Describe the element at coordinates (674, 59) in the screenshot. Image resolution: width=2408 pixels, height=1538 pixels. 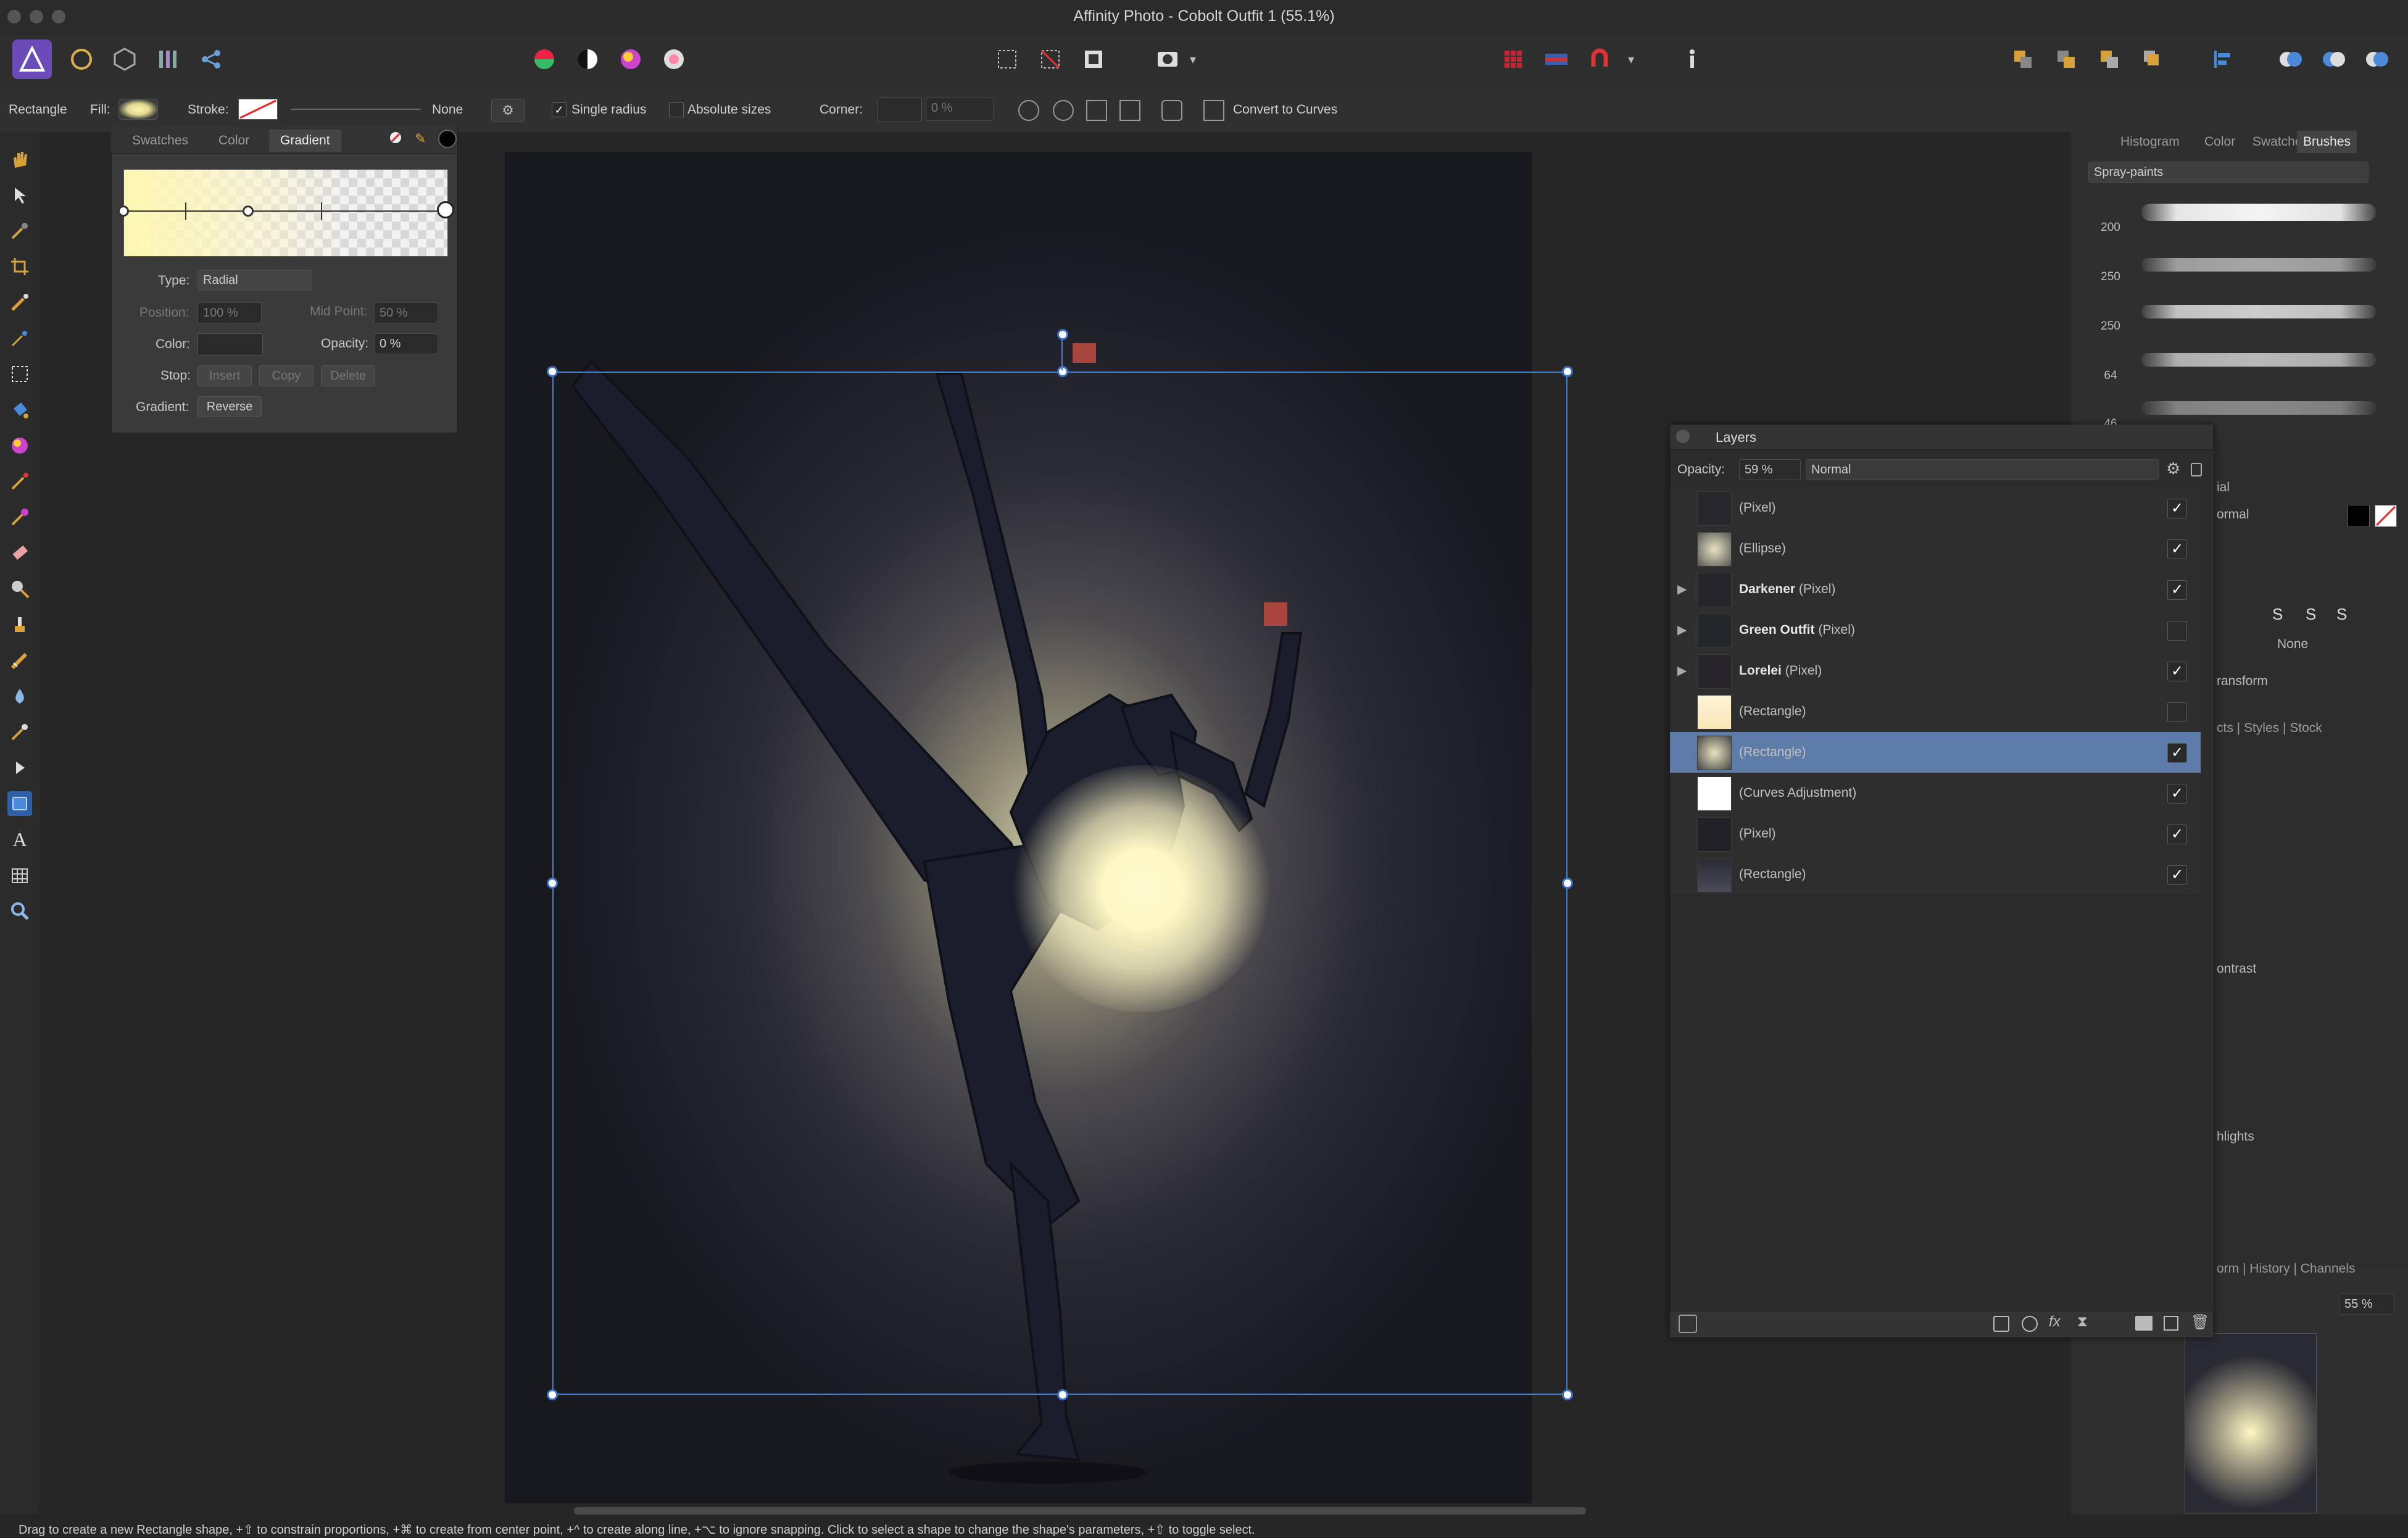
I see `white-balance-icon` at that location.